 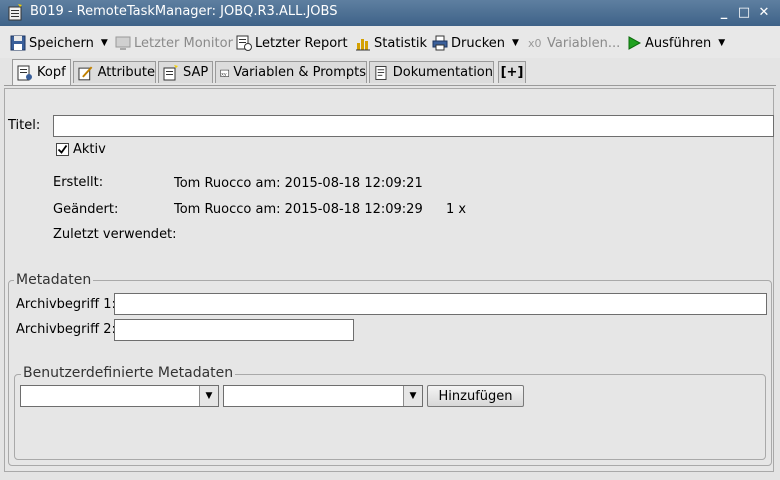 I want to click on changed-label: Geändert:, so click(x=86, y=209).